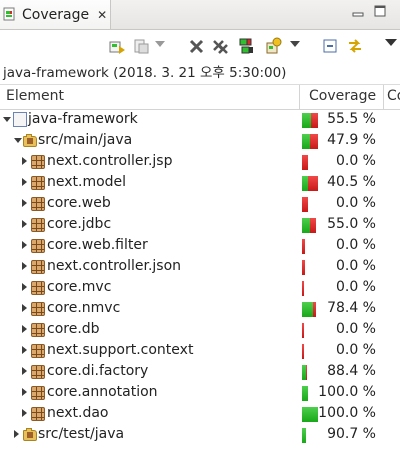 The image size is (400, 460). I want to click on remove-session-icon, so click(197, 46).